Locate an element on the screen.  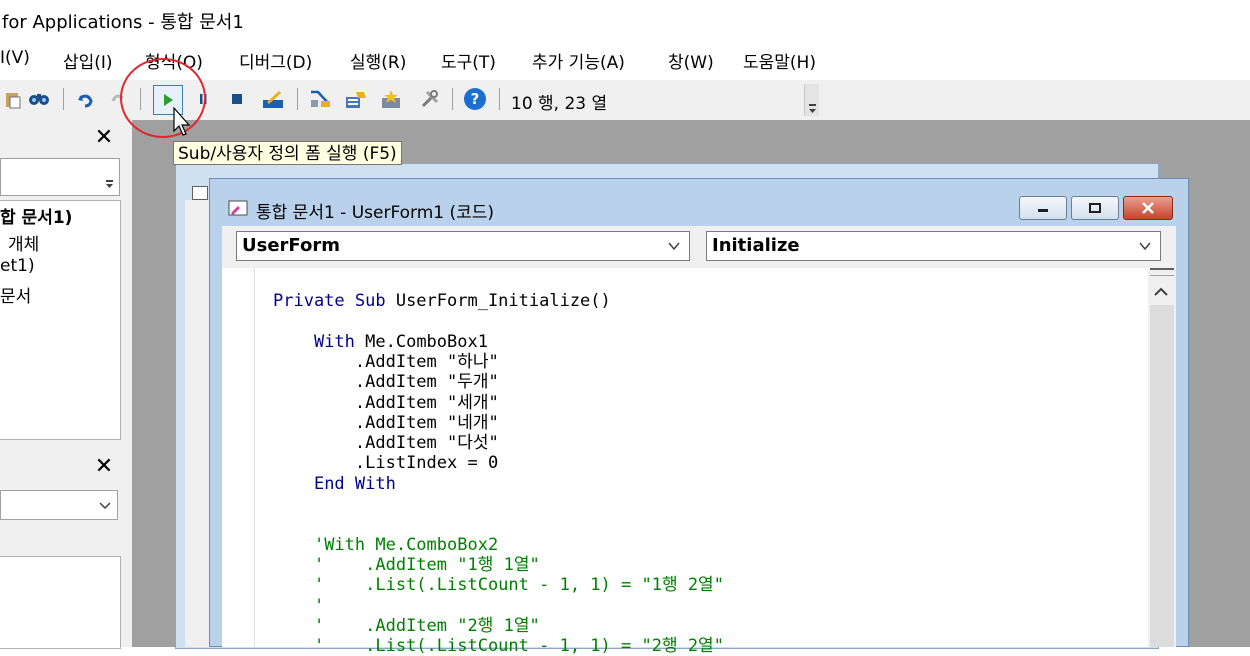
properties-object-dropdown is located at coordinates (59, 505).